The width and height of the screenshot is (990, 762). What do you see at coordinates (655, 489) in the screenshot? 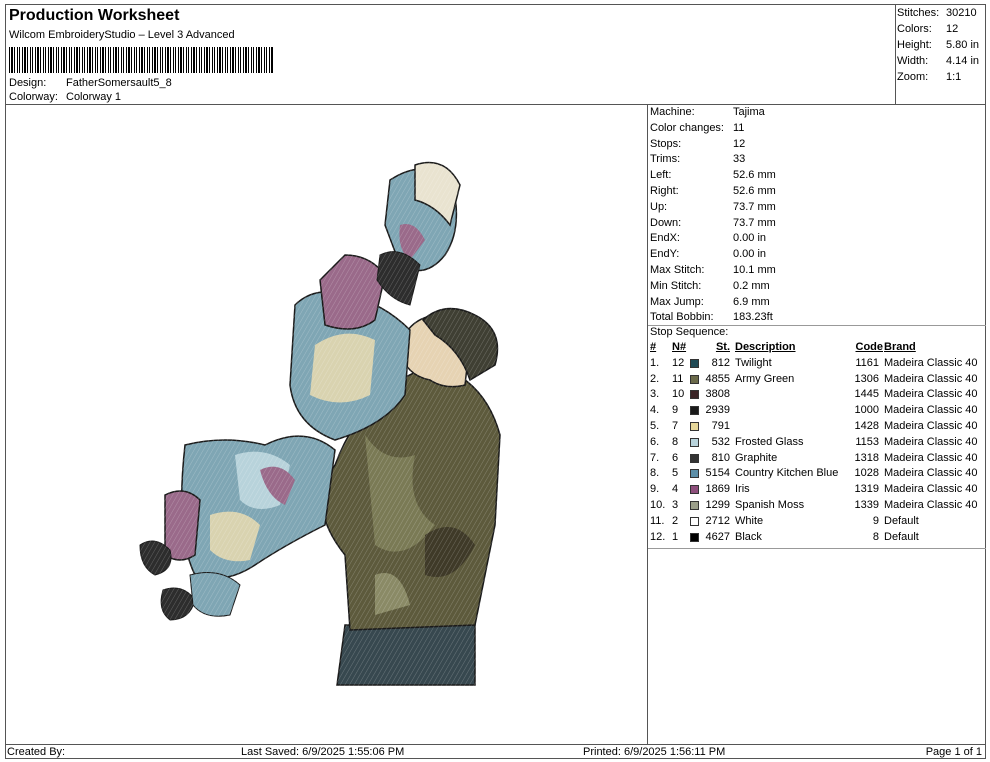
I see `row-index: 9.` at bounding box center [655, 489].